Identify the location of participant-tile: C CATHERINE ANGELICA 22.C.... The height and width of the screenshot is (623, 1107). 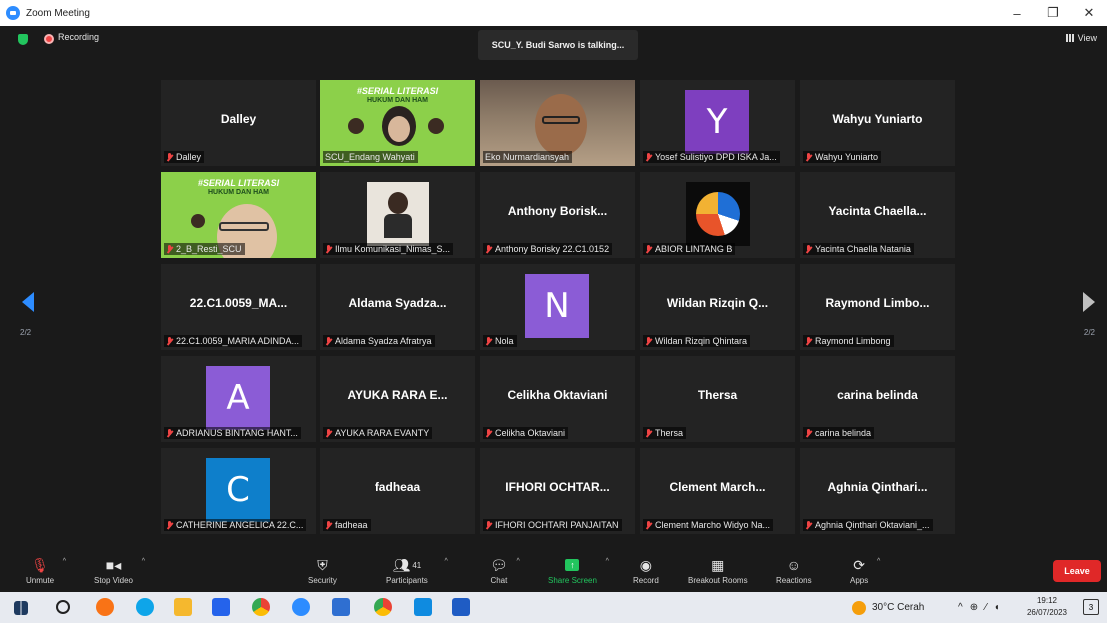
(238, 491).